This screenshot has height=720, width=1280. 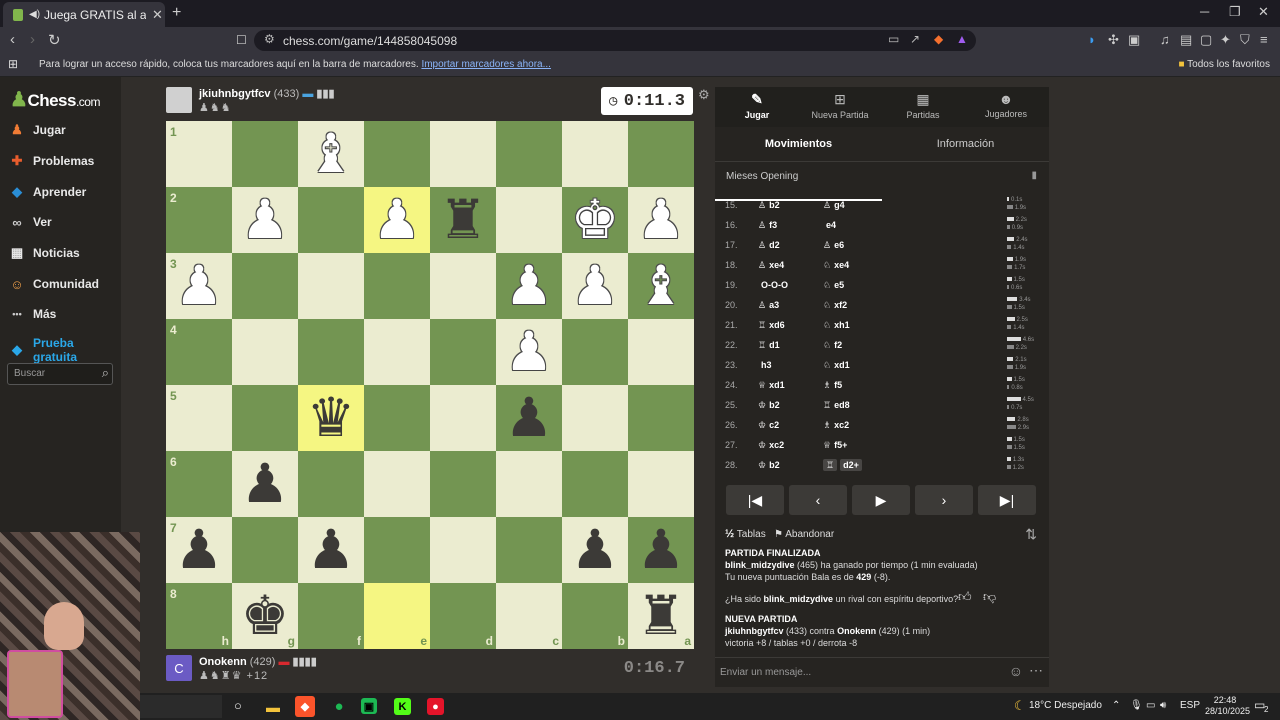 What do you see at coordinates (29, 222) in the screenshot?
I see `sidebar-item-3: ∞ Ver` at bounding box center [29, 222].